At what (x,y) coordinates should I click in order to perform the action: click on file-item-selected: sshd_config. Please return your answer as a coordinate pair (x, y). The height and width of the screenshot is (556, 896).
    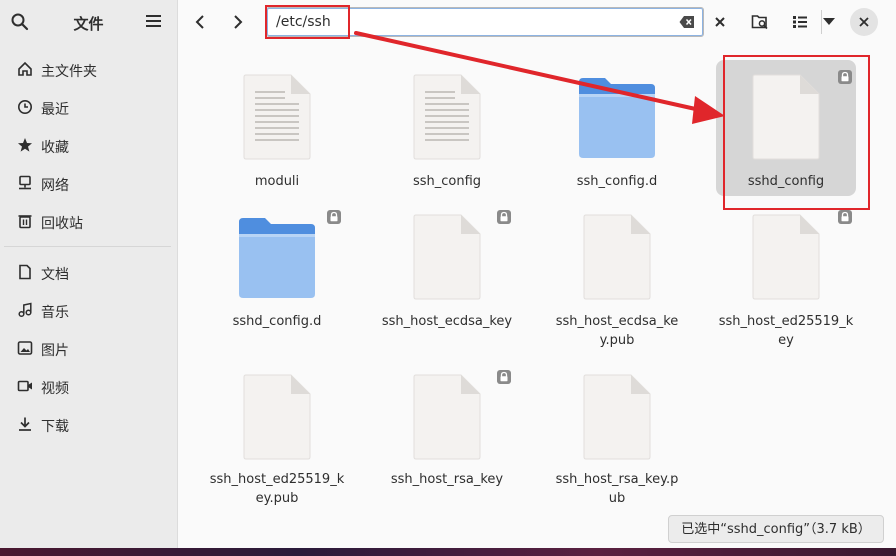
    Looking at the image, I should click on (786, 128).